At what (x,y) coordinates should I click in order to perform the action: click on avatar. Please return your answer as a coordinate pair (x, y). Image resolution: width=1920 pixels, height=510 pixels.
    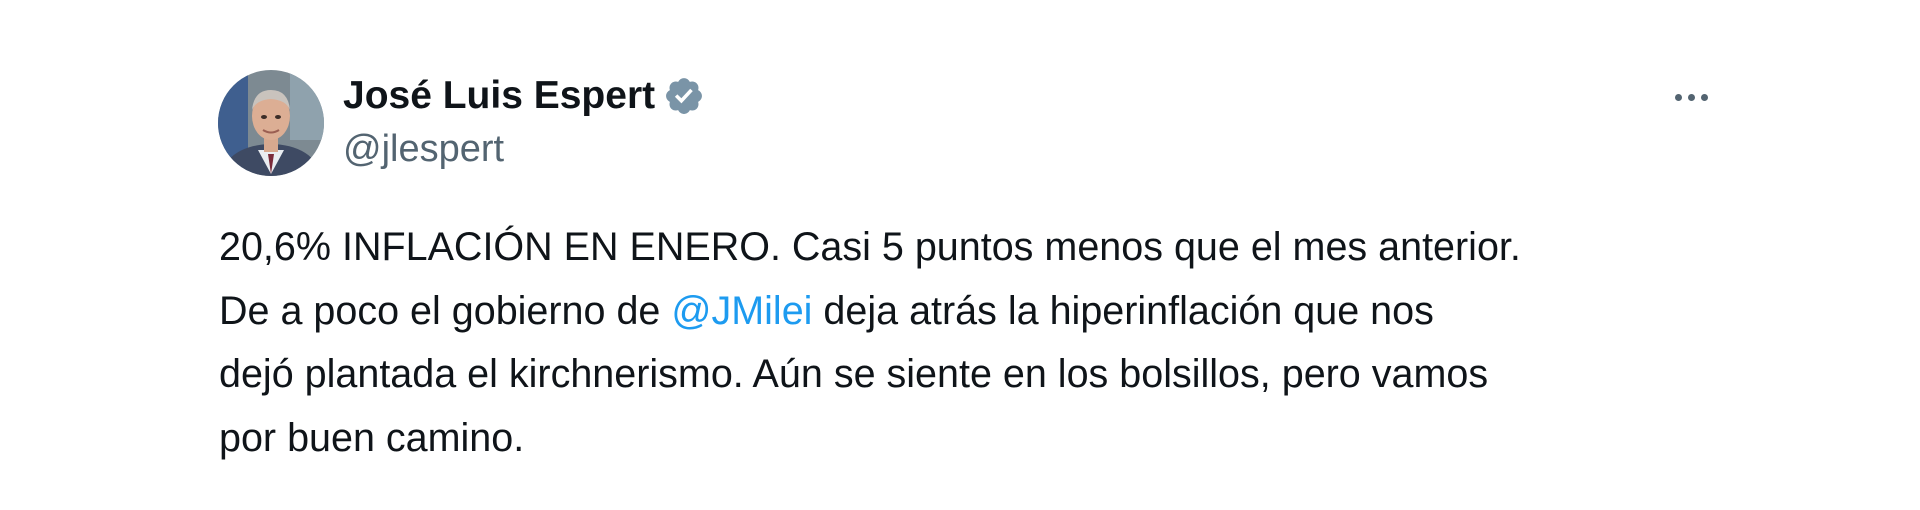
    Looking at the image, I should click on (271, 123).